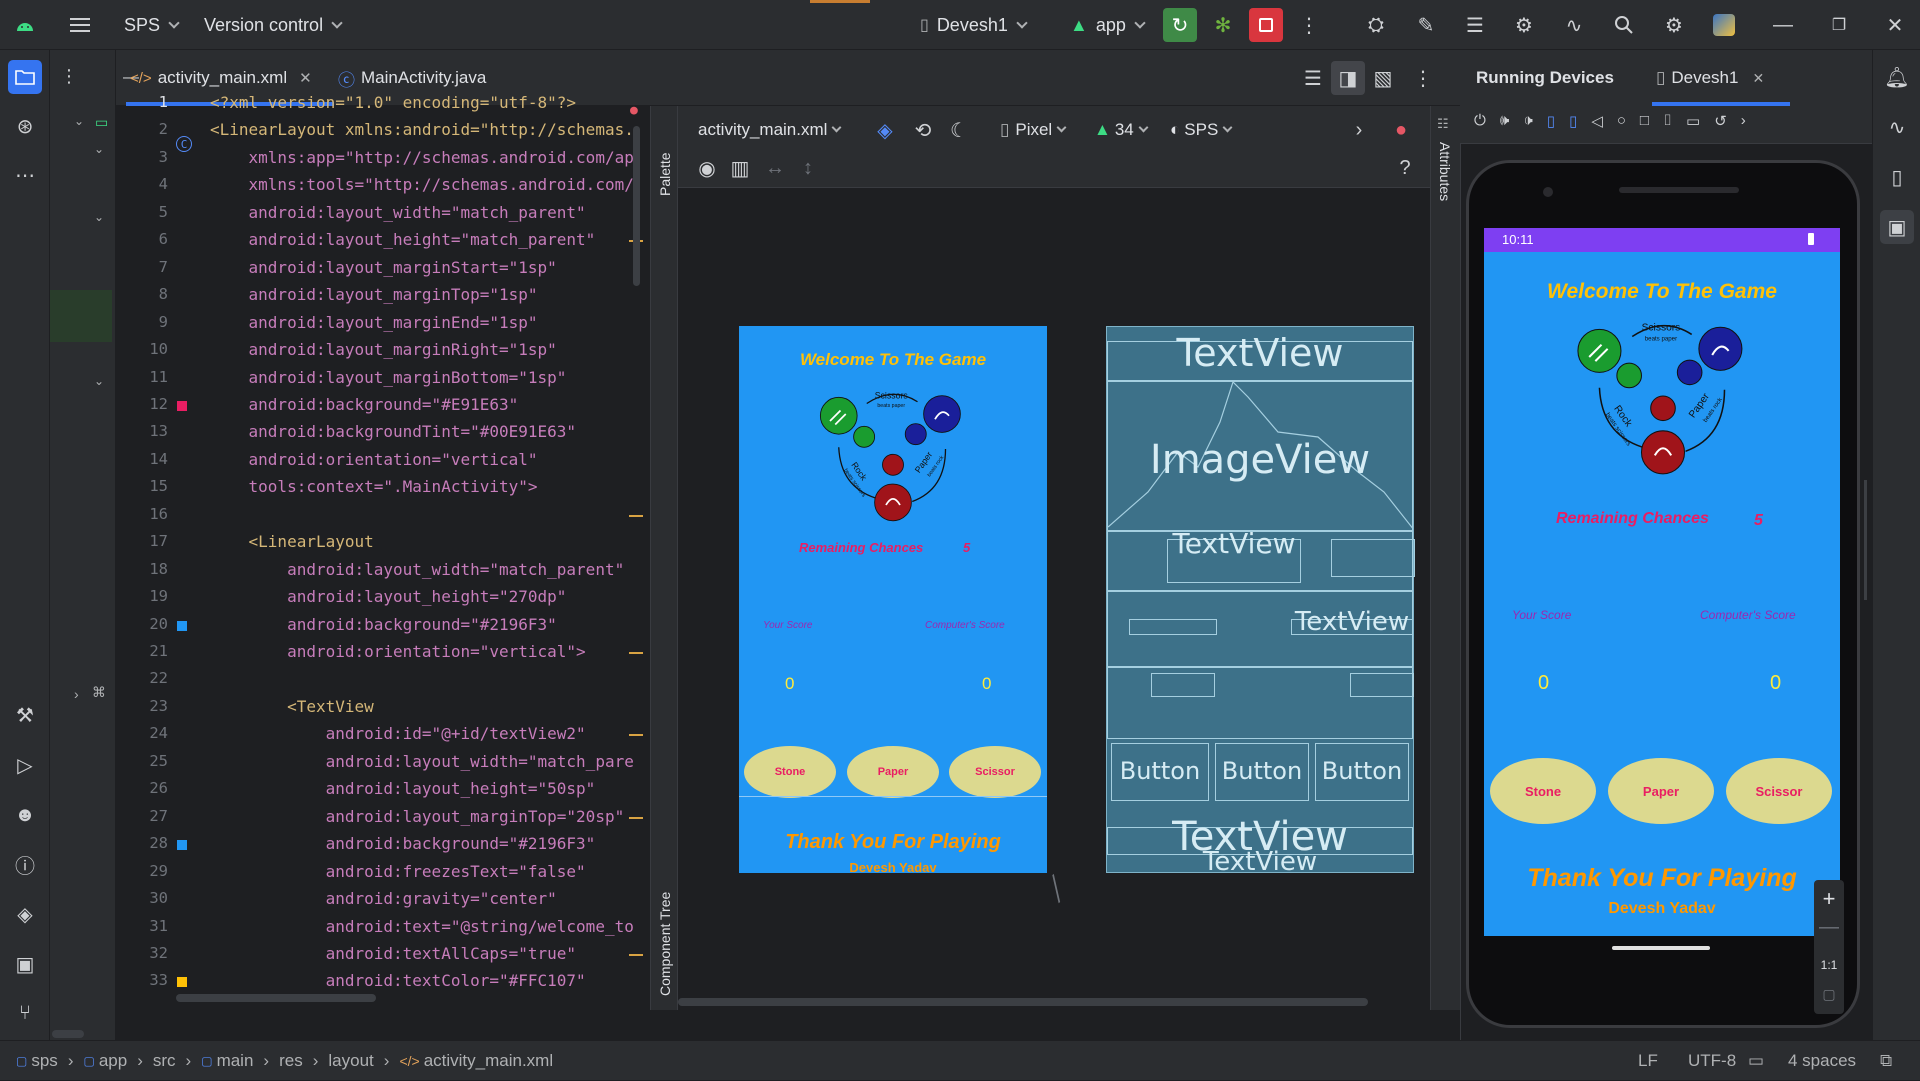 The height and width of the screenshot is (1081, 1920). I want to click on blueprint-remaining-value, so click(1373, 558).